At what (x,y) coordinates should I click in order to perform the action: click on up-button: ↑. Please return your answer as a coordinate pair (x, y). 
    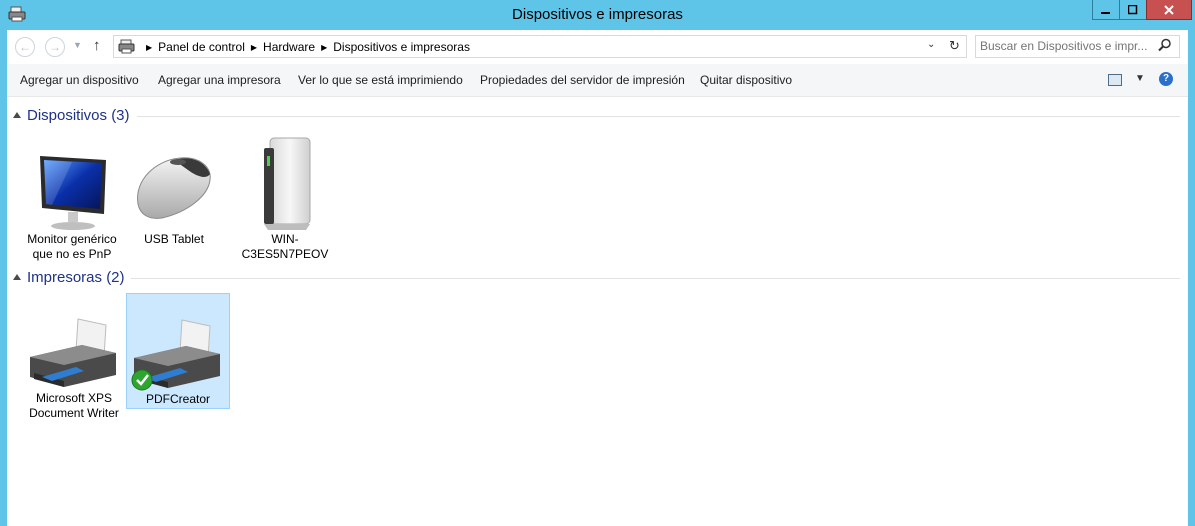
    Looking at the image, I should click on (97, 45).